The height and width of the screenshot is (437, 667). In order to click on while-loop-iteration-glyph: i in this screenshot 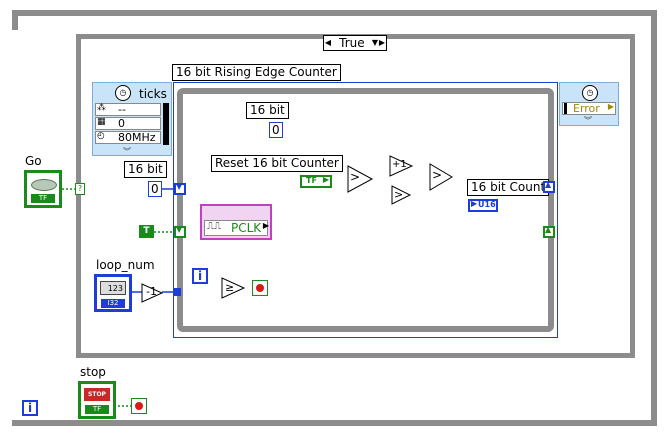, I will do `click(30, 408)`.